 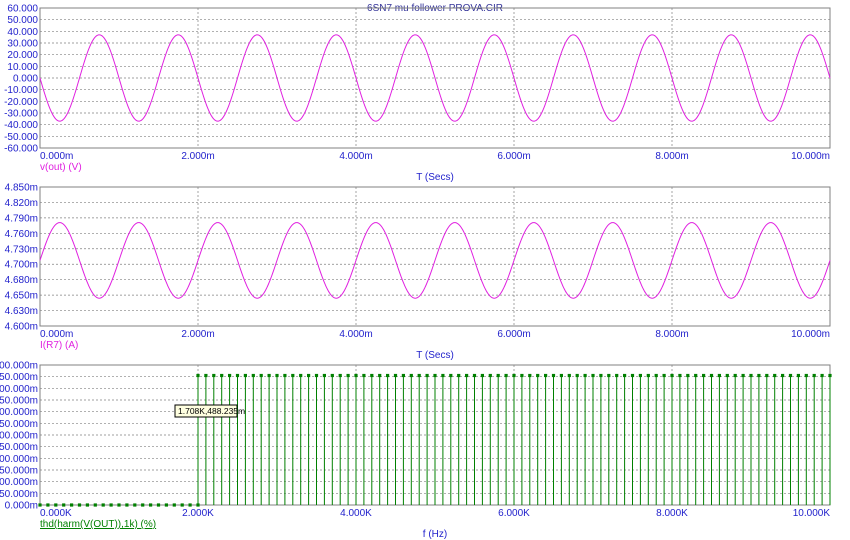 What do you see at coordinates (21, 311) in the screenshot?
I see `y-tick-label: 4.630m` at bounding box center [21, 311].